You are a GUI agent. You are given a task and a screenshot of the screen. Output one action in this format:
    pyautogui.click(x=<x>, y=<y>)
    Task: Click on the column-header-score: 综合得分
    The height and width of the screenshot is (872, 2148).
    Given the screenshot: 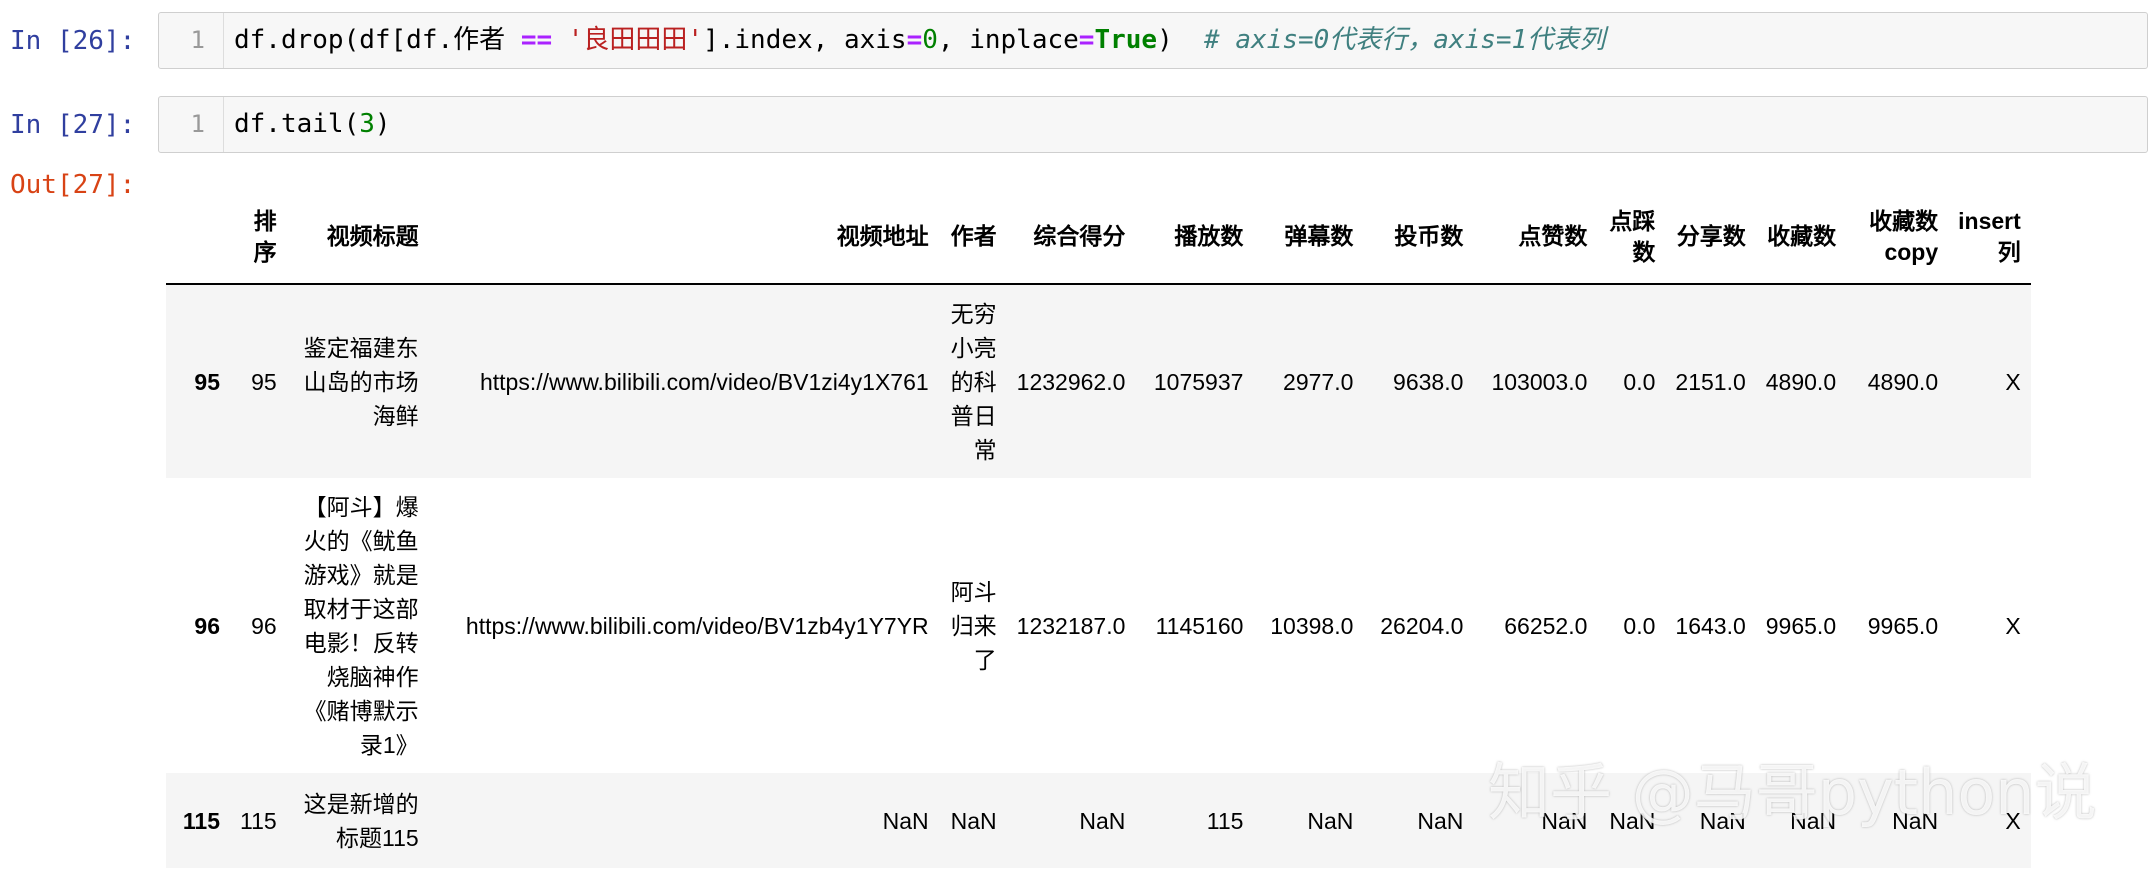 What is the action you would take?
    pyautogui.click(x=1071, y=237)
    